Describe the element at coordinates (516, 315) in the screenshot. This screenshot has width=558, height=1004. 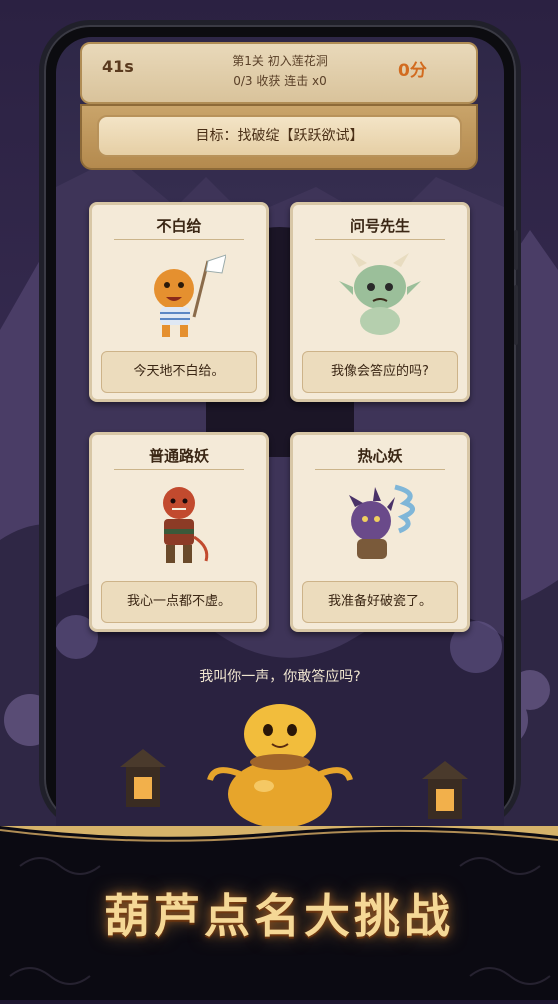
I see `power-button` at that location.